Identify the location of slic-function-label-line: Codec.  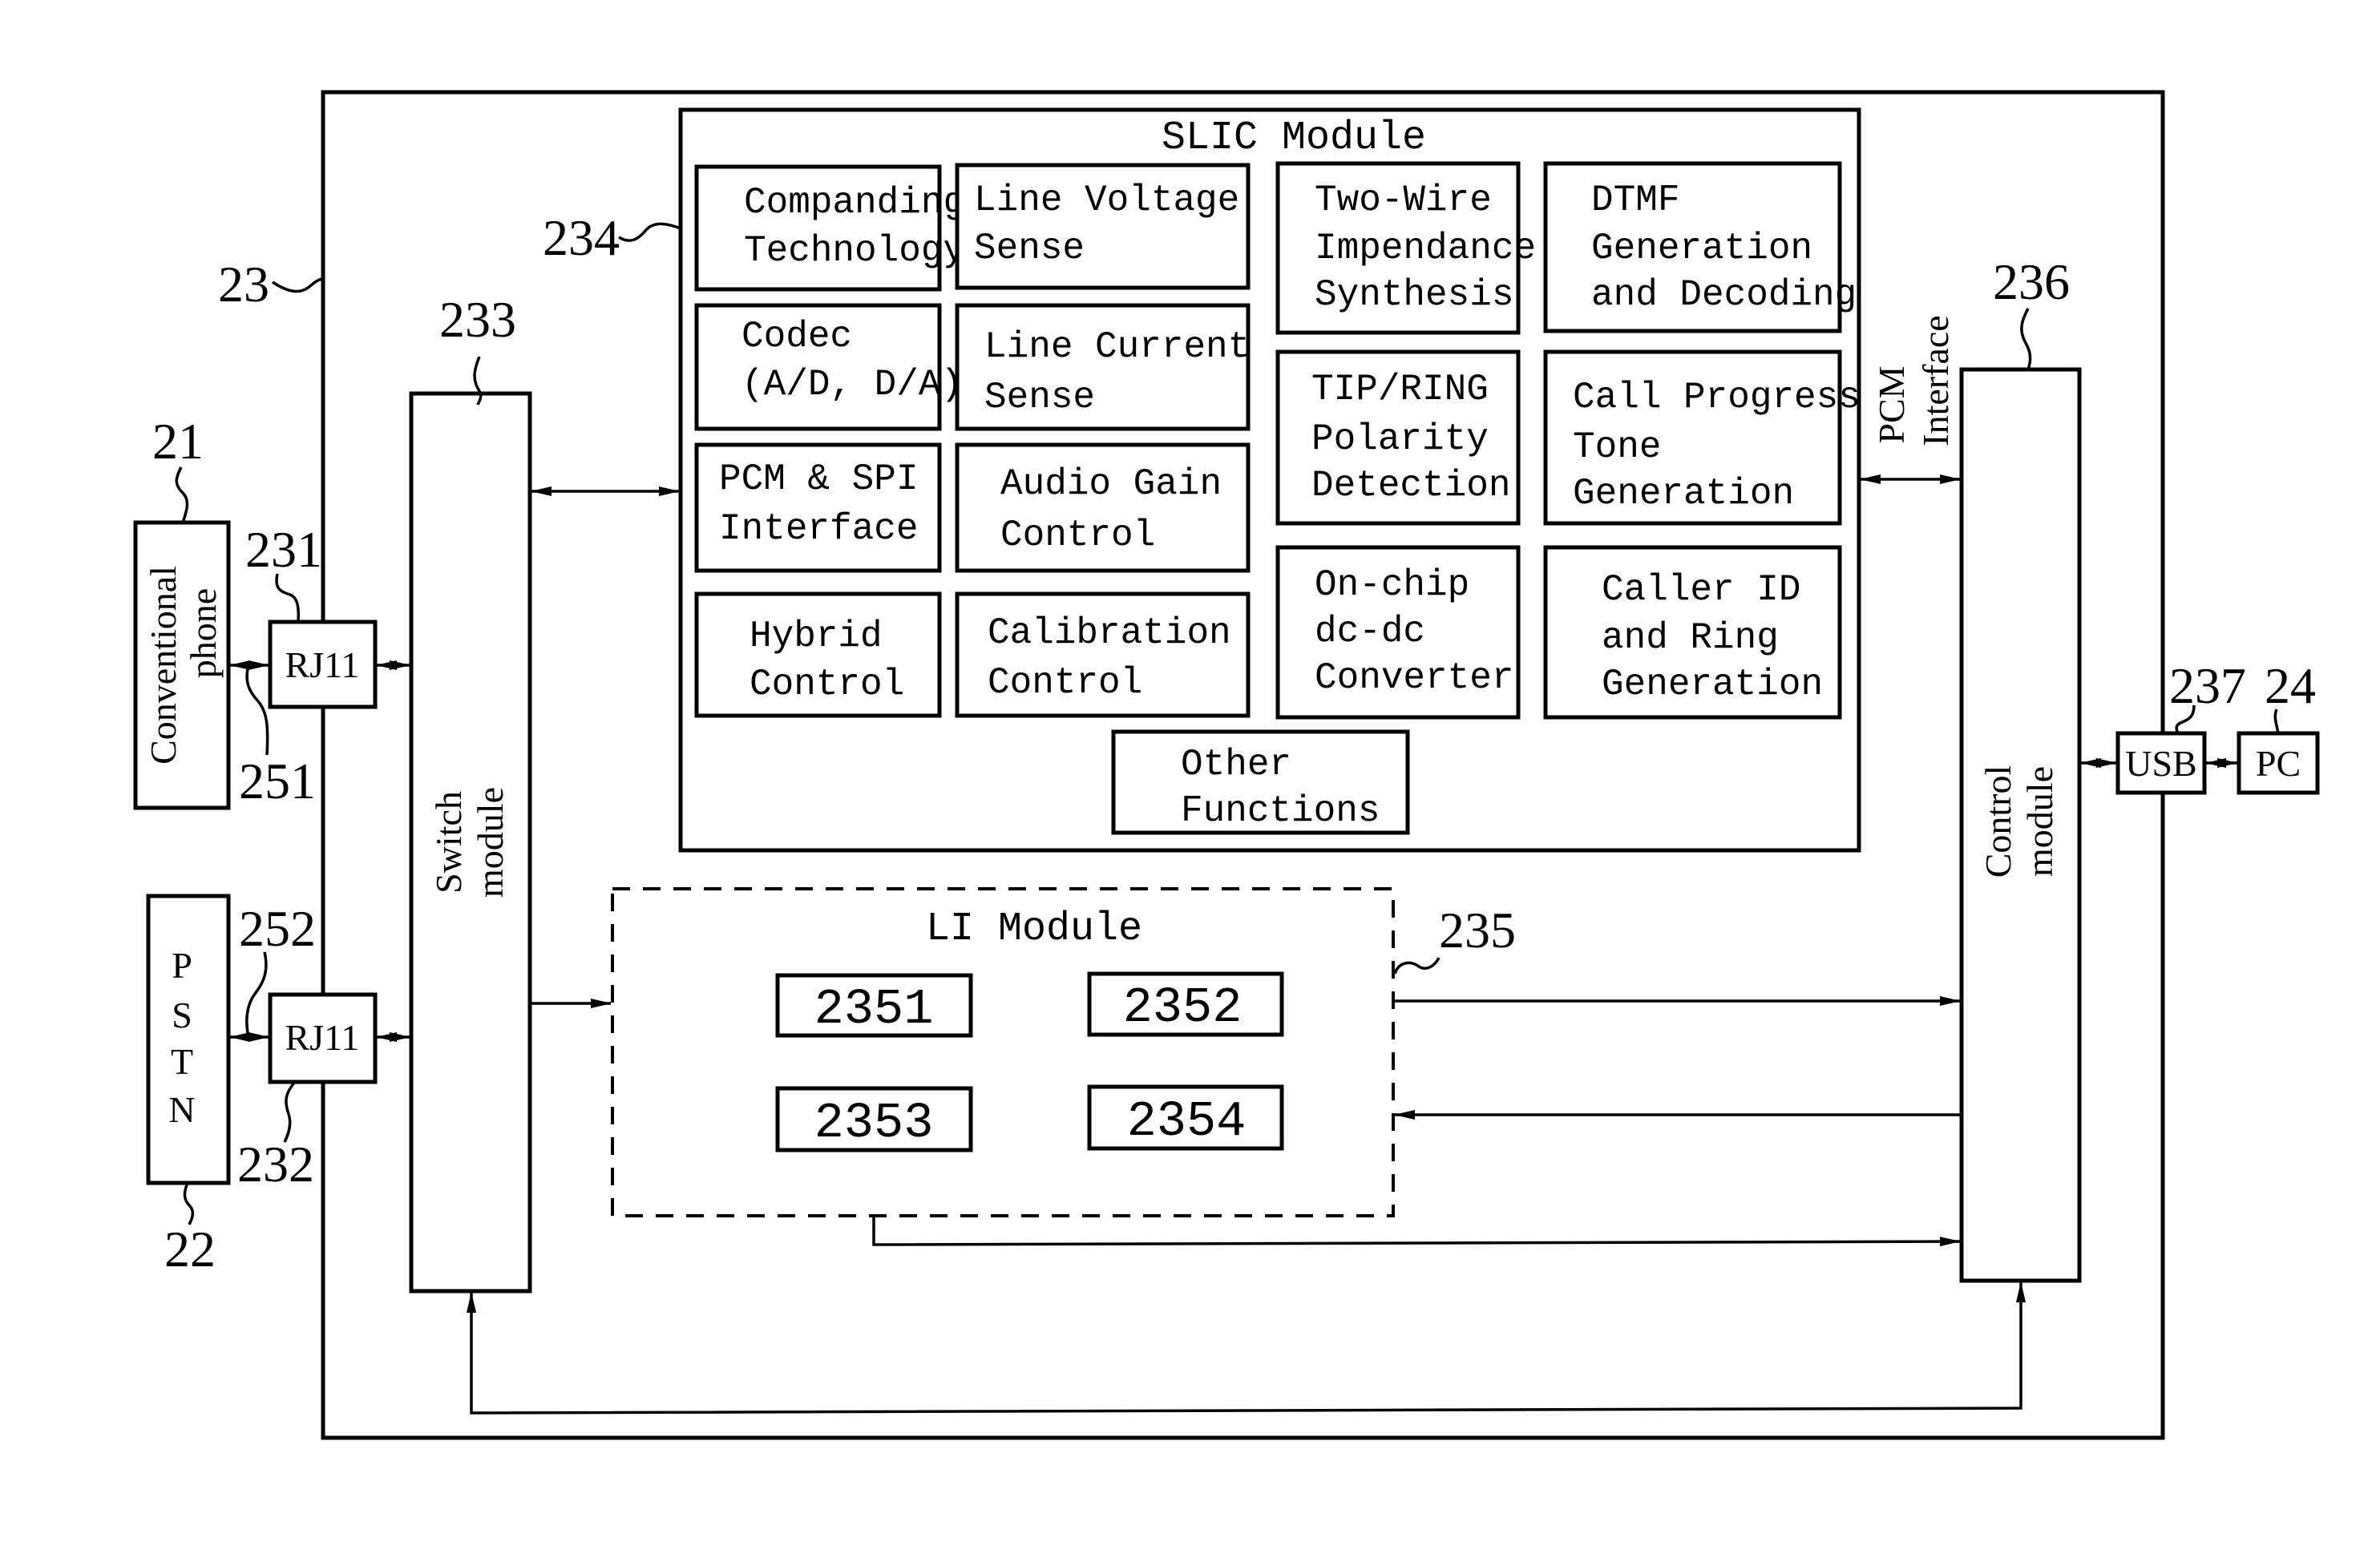
(797, 336).